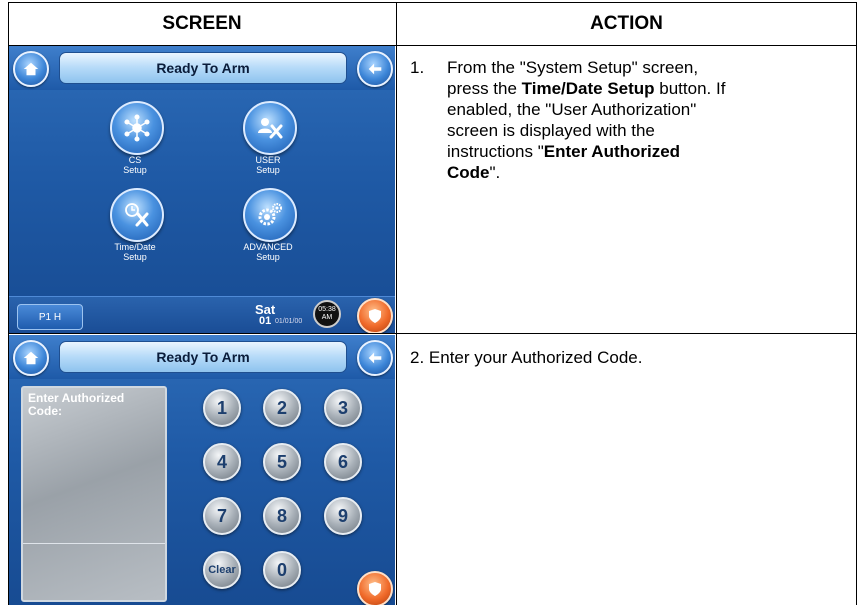  I want to click on key-0: 0, so click(282, 570).